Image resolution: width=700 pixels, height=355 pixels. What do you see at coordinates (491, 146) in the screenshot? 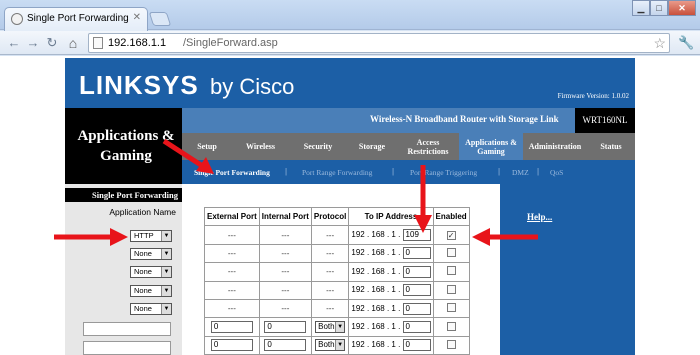
I see `tab-applications-gaming: Applications & Gaming` at bounding box center [491, 146].